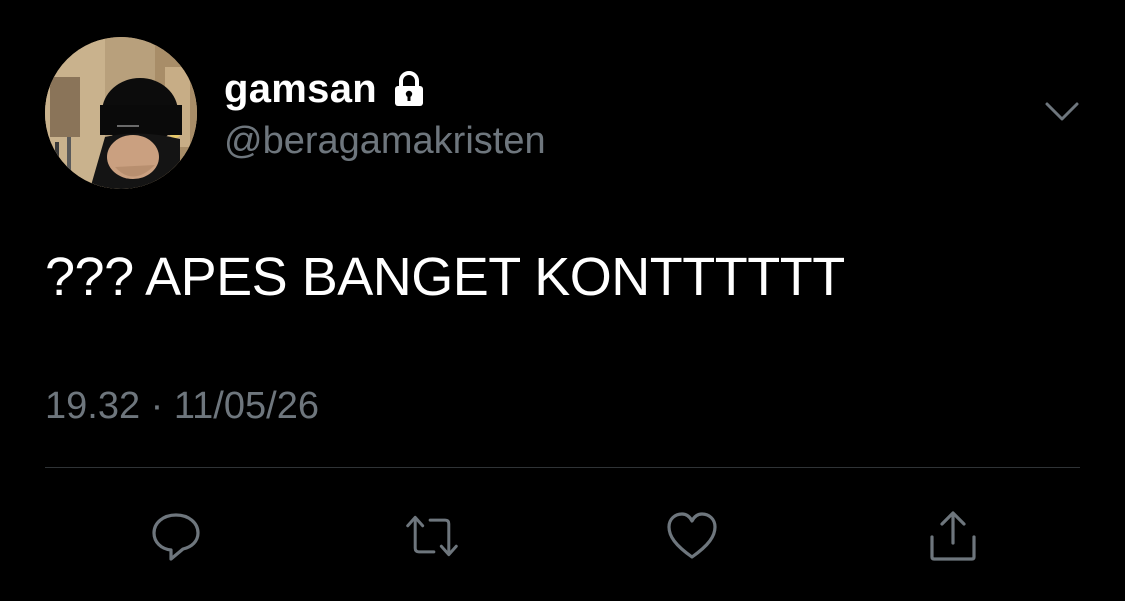 The image size is (1125, 601). I want to click on like-button, so click(692, 536).